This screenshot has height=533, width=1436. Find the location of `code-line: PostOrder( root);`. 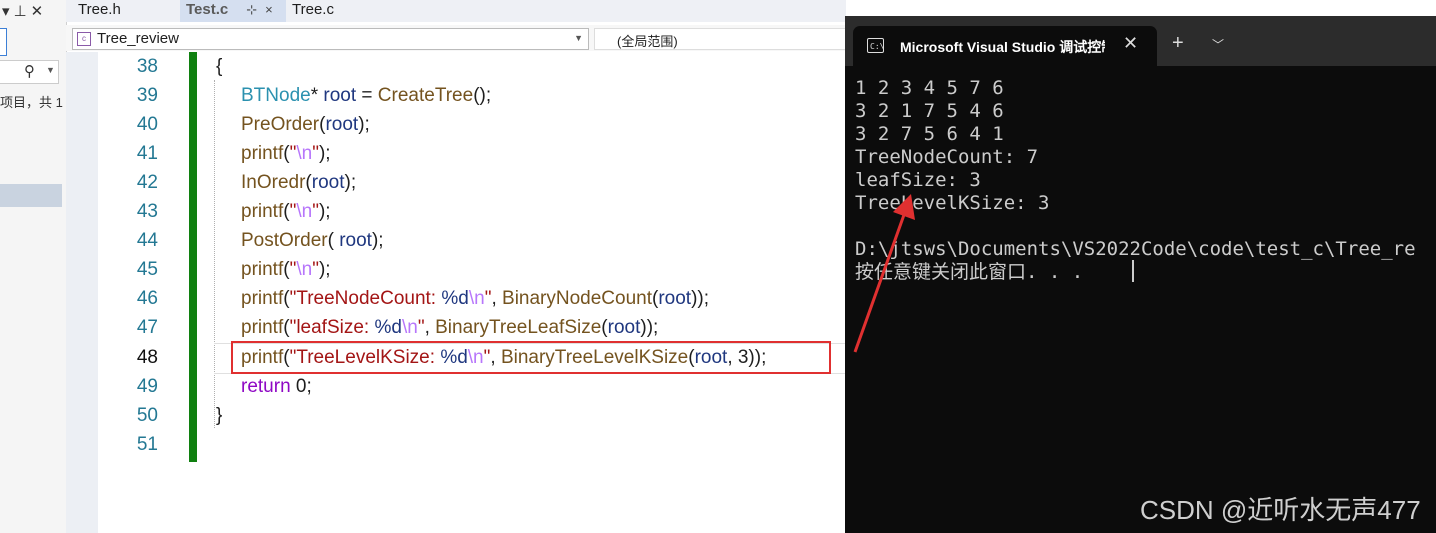

code-line: PostOrder( root); is located at coordinates (312, 240).